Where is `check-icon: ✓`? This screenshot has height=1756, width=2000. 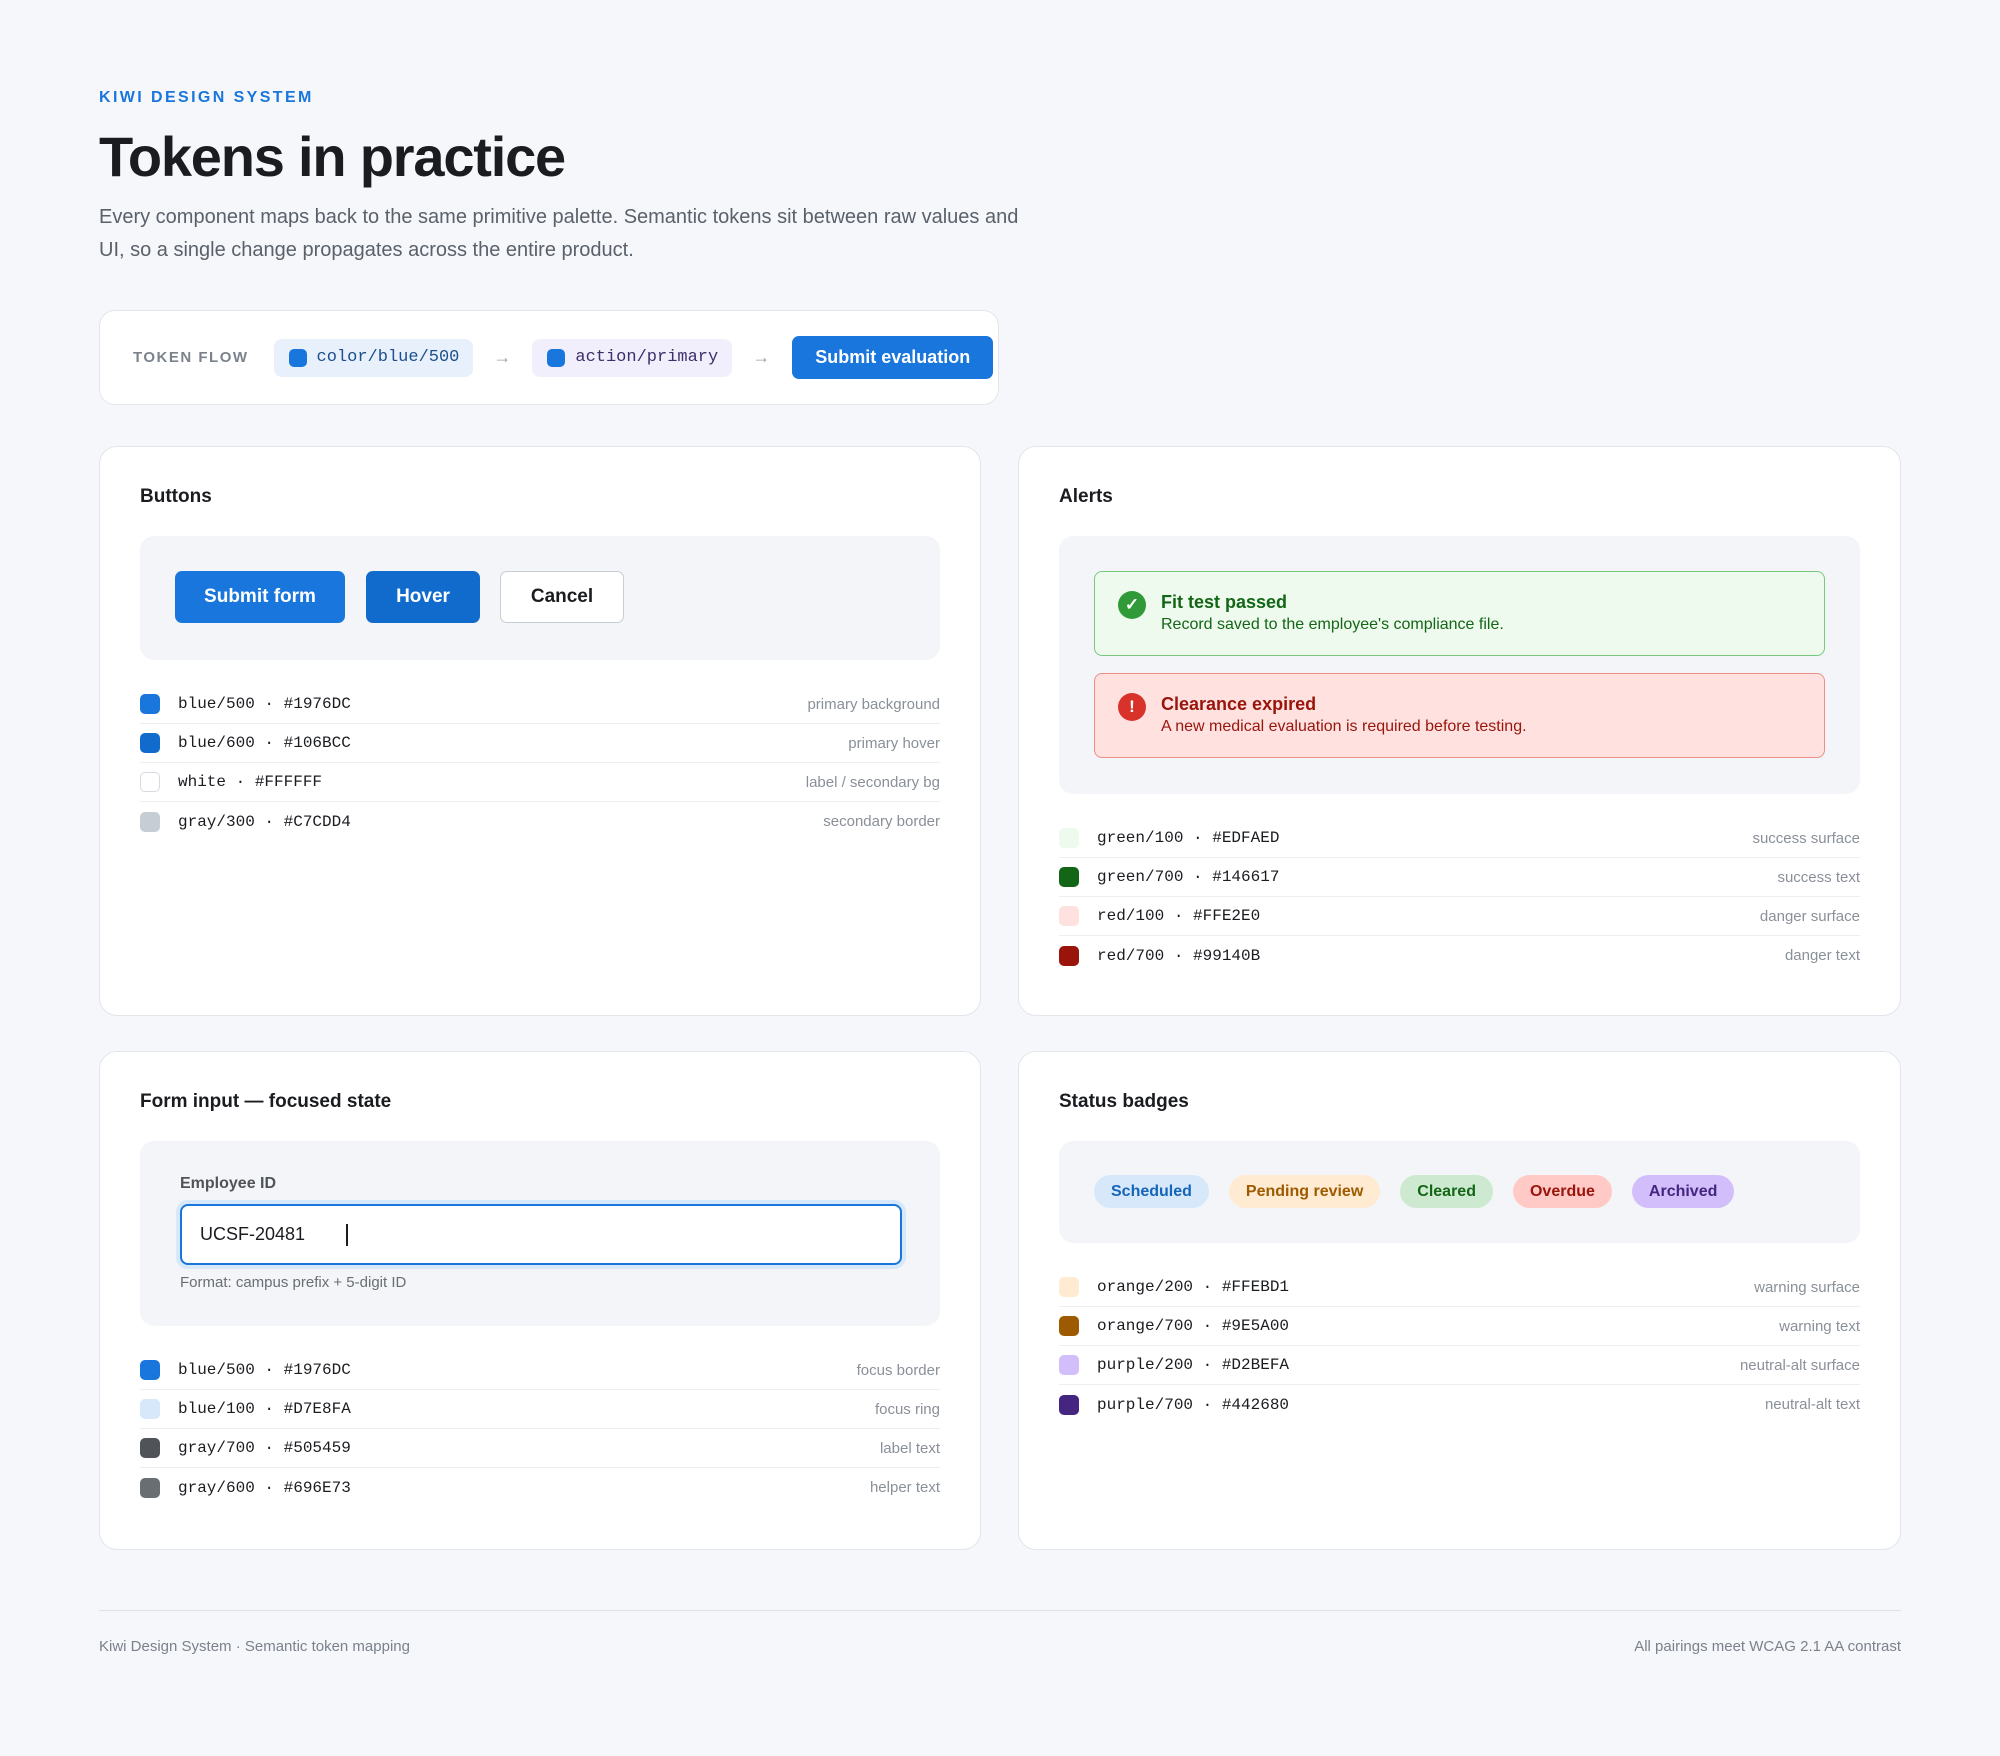
check-icon: ✓ is located at coordinates (1132, 605).